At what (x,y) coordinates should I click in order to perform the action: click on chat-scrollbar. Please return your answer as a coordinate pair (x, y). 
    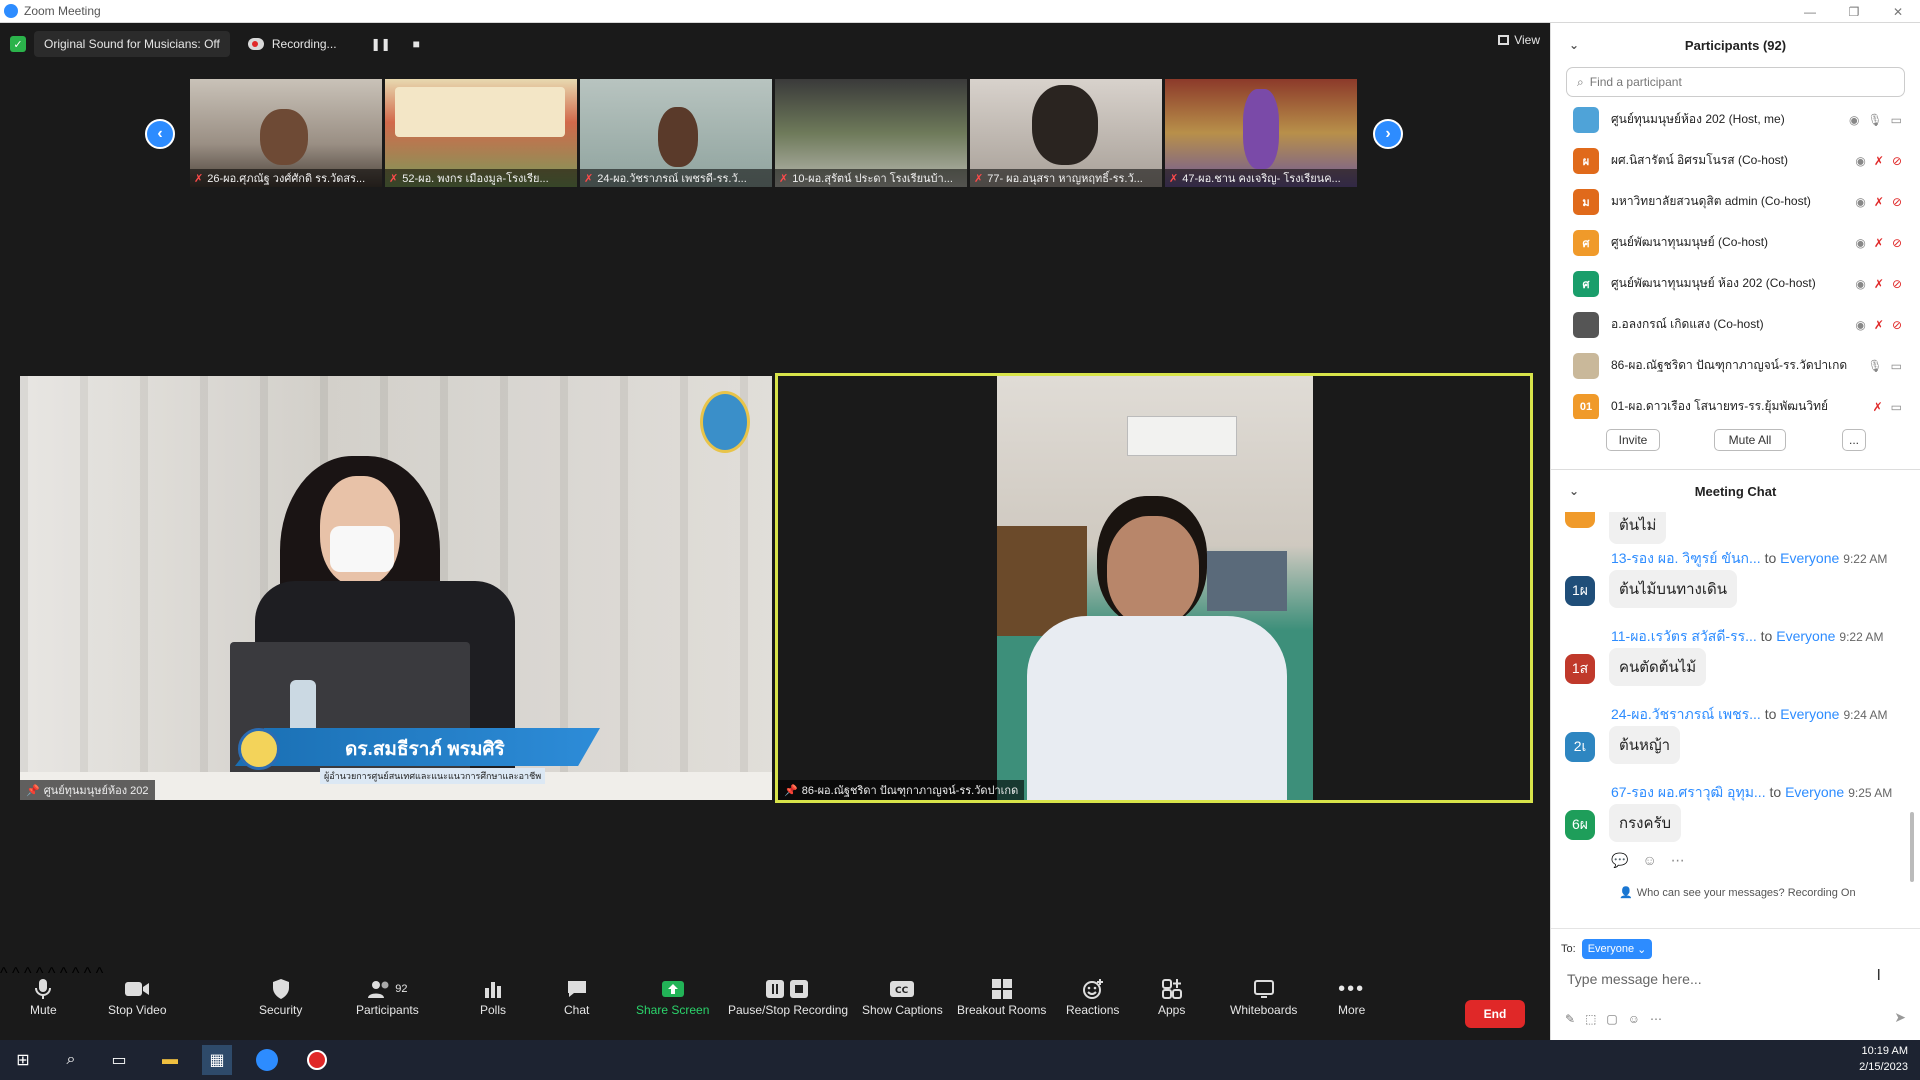
    Looking at the image, I should click on (1912, 847).